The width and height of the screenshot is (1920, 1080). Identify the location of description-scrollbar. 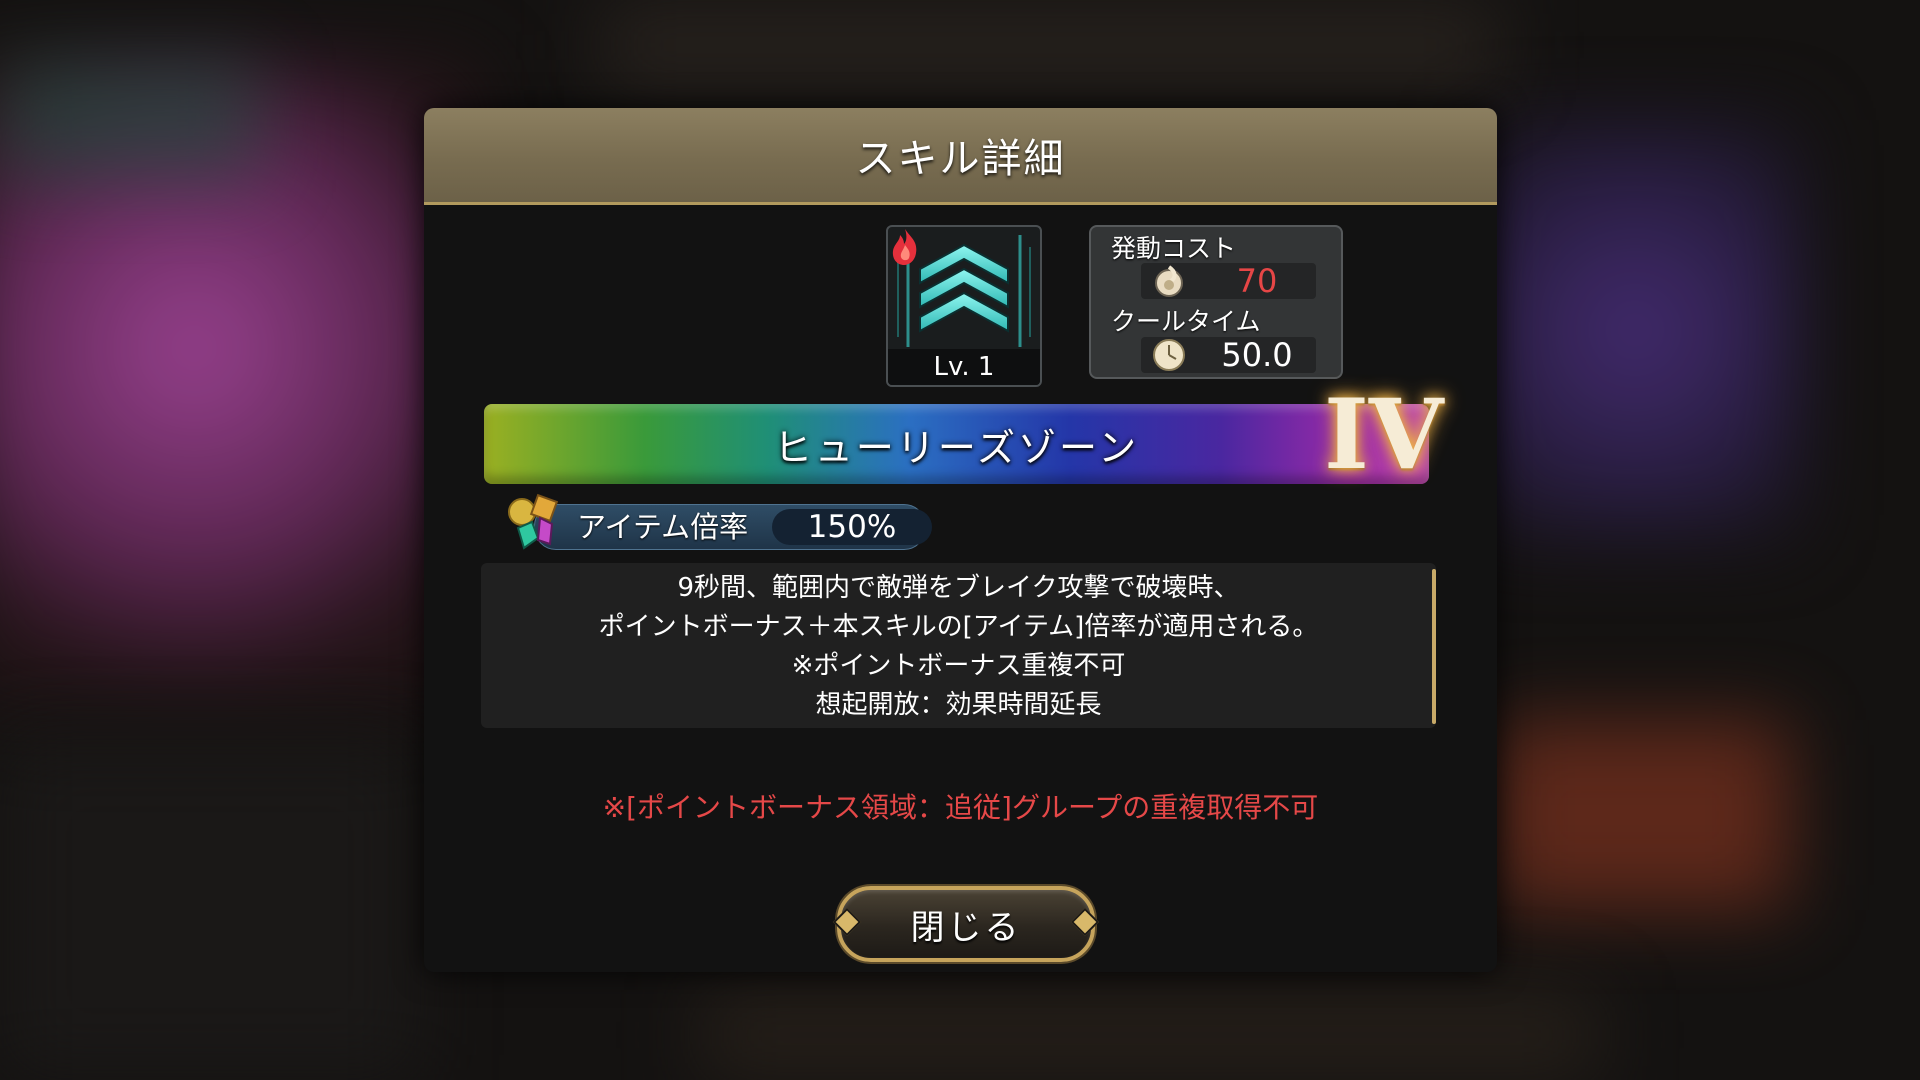
(1434, 646).